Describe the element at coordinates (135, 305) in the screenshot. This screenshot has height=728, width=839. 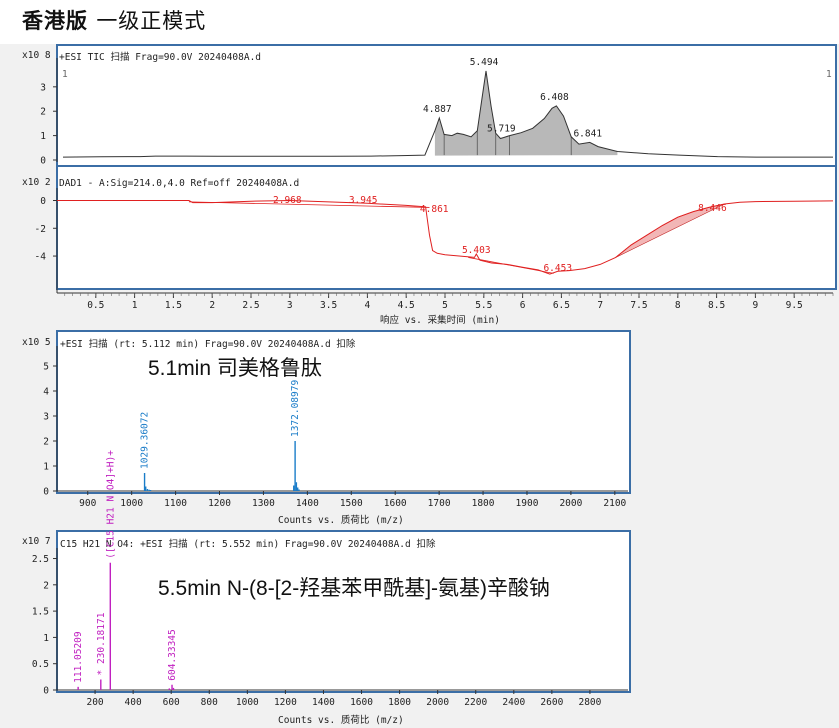
I see `dad-x-tick-label: 1` at that location.